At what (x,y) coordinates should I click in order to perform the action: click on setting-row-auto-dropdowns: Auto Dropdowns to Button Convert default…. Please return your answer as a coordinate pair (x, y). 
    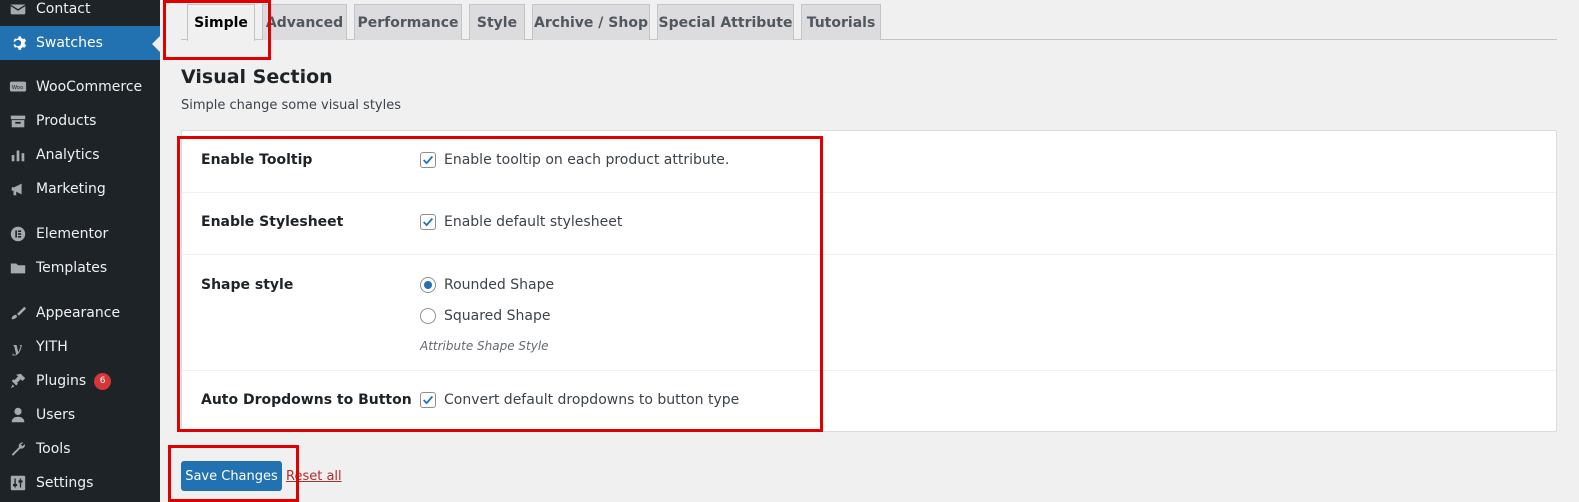
    Looking at the image, I should click on (869, 402).